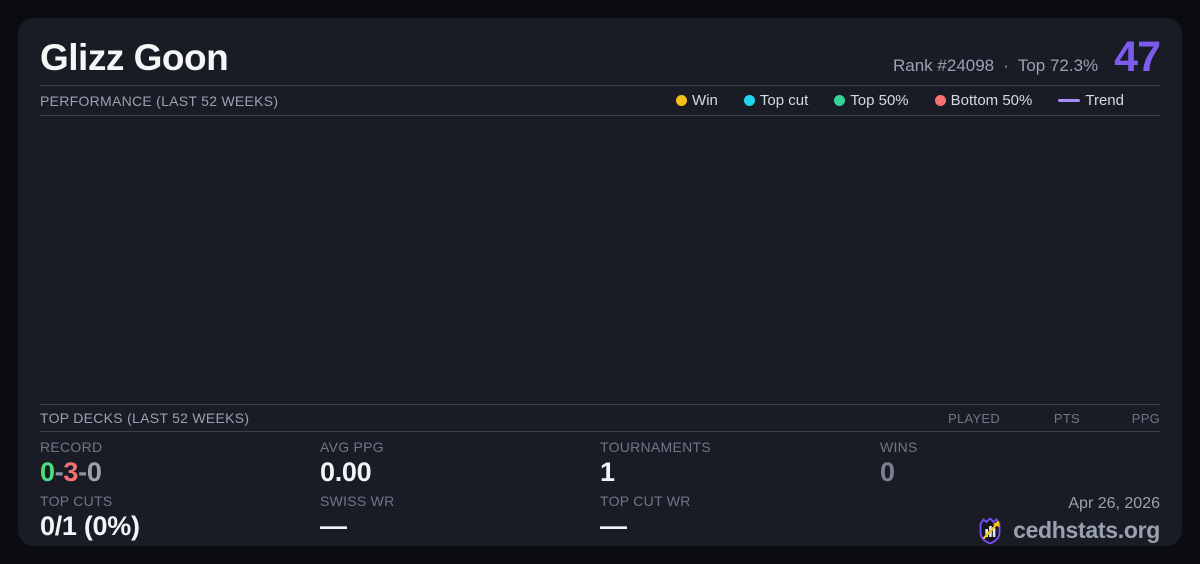 The image size is (1200, 564). Describe the element at coordinates (887, 472) in the screenshot. I see `stat-wins-value: 0` at that location.